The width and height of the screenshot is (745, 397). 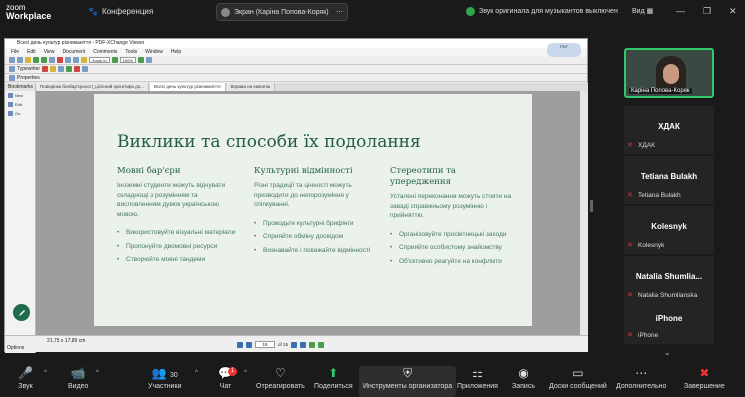 What do you see at coordinates (12, 77) in the screenshot?
I see `properties-icon` at bounding box center [12, 77].